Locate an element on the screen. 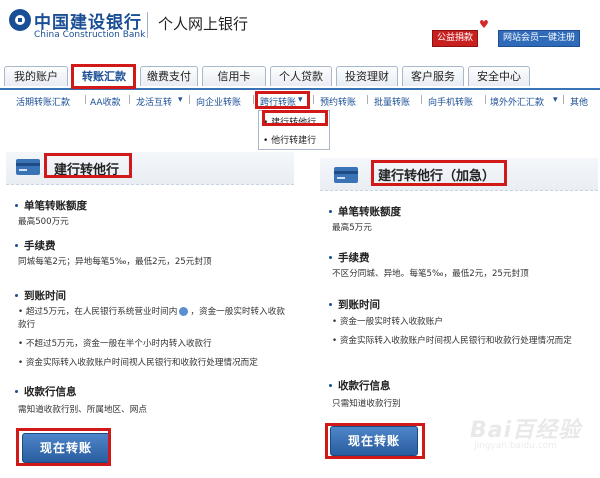 The image size is (600, 478). subnav-to-mobile: 向手机转账 is located at coordinates (450, 101).